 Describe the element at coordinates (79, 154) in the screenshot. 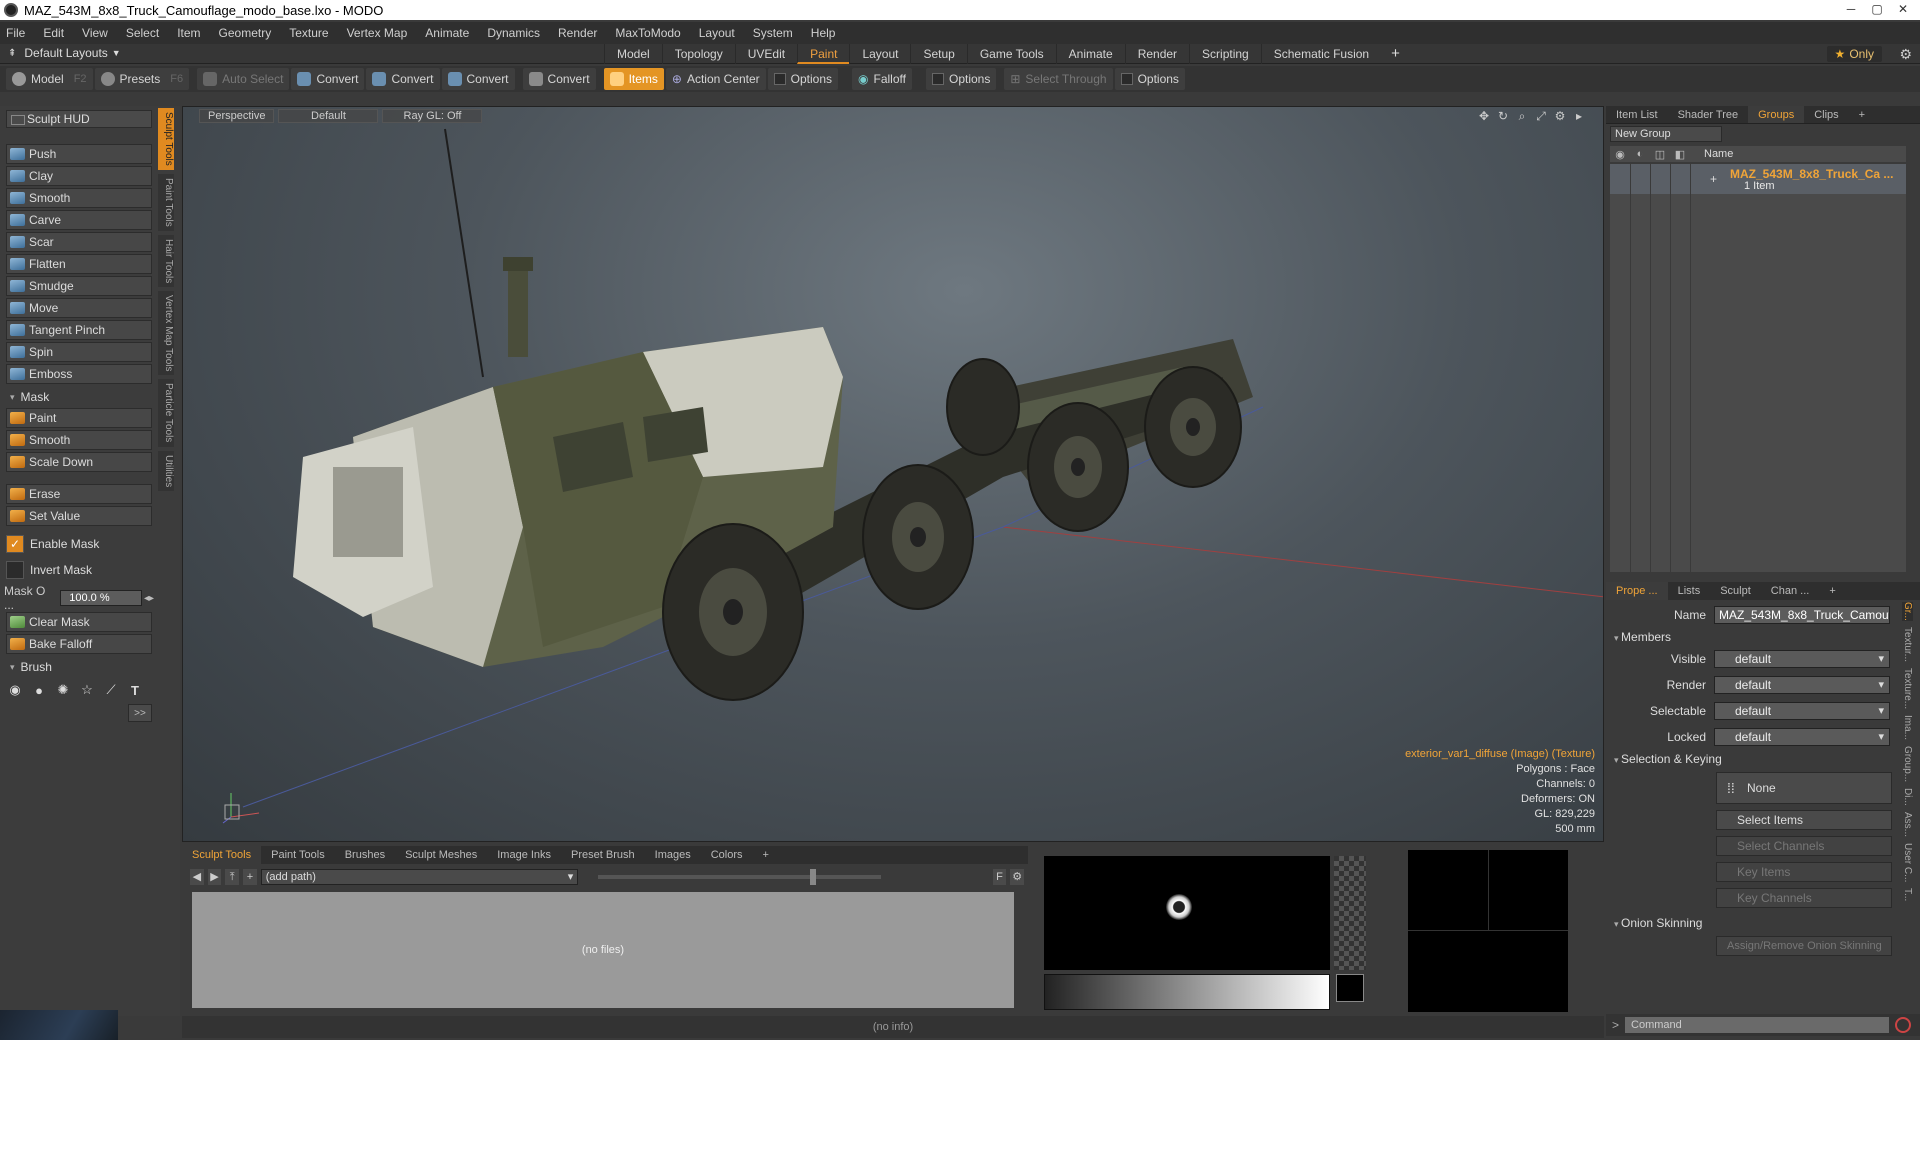

I see `push-tool: Push` at that location.